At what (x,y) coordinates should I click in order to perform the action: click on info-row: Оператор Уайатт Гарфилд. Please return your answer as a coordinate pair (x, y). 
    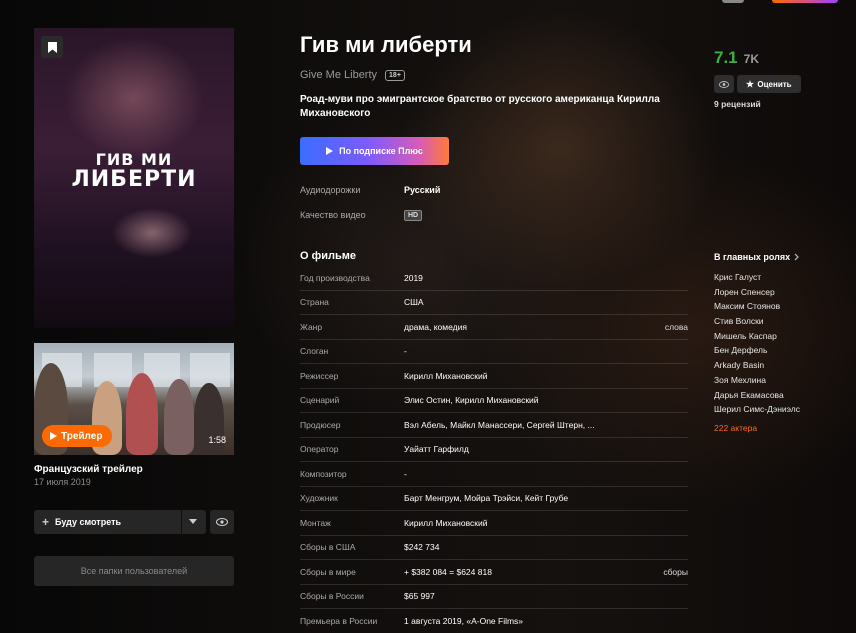
    Looking at the image, I should click on (494, 450).